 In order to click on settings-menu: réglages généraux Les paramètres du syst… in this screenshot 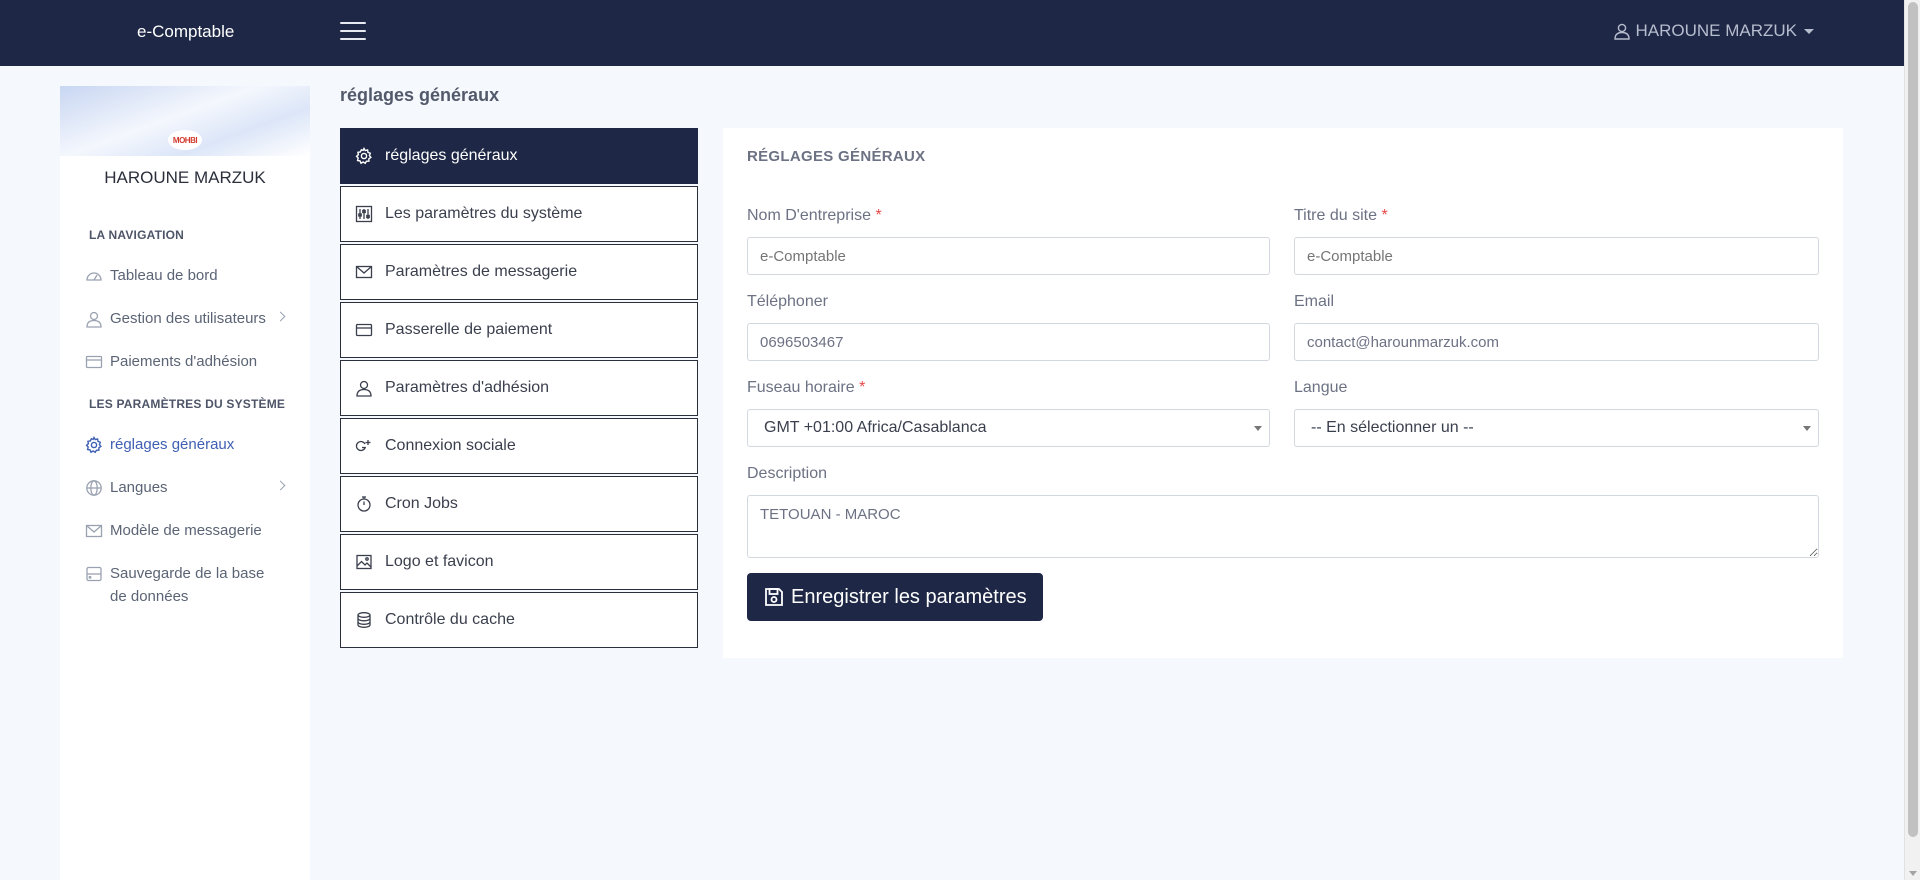, I will do `click(519, 389)`.